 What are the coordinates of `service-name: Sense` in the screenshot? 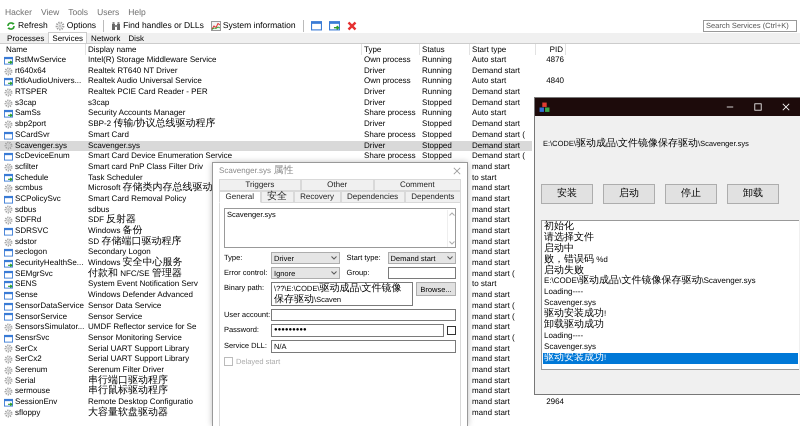 It's located at (26, 295).